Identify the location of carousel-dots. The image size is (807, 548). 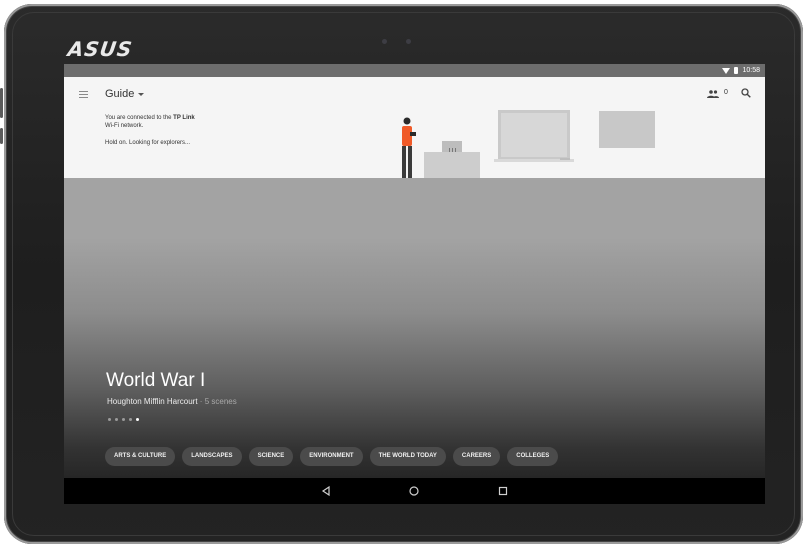
(123, 419).